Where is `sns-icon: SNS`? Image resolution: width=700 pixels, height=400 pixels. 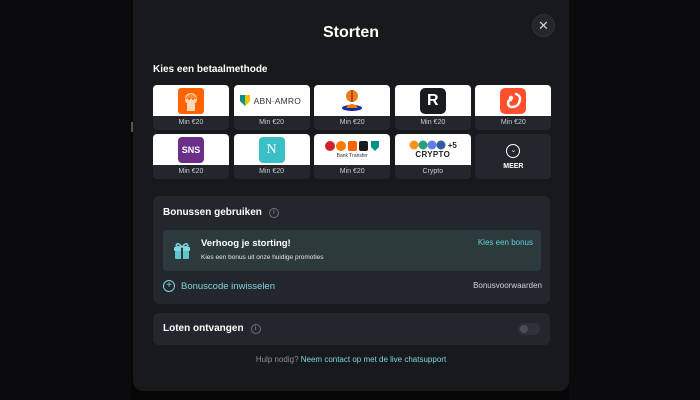 sns-icon: SNS is located at coordinates (191, 149).